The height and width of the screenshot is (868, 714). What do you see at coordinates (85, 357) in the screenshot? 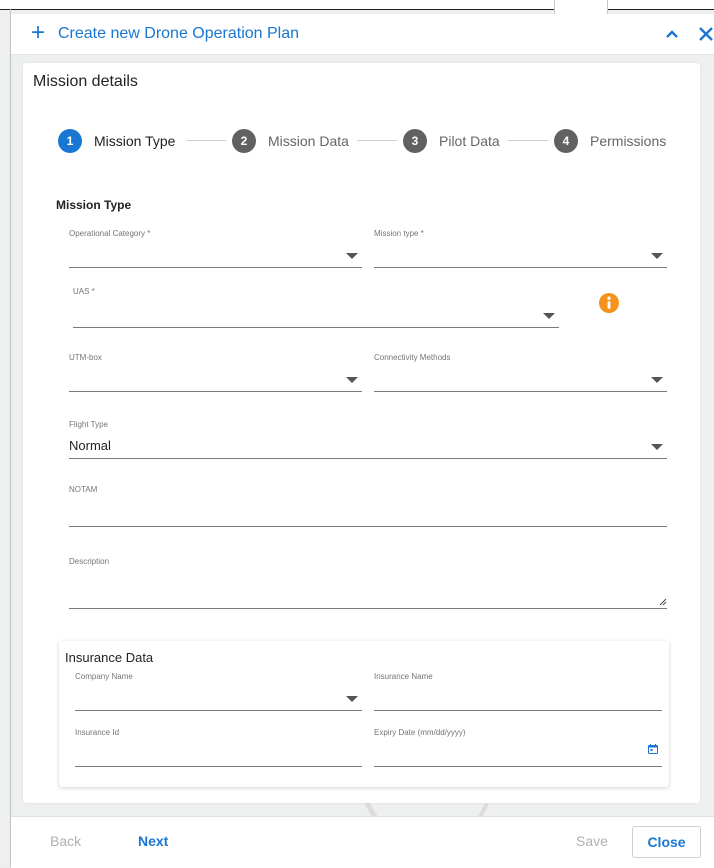
I see `field-label: UTM-box` at bounding box center [85, 357].